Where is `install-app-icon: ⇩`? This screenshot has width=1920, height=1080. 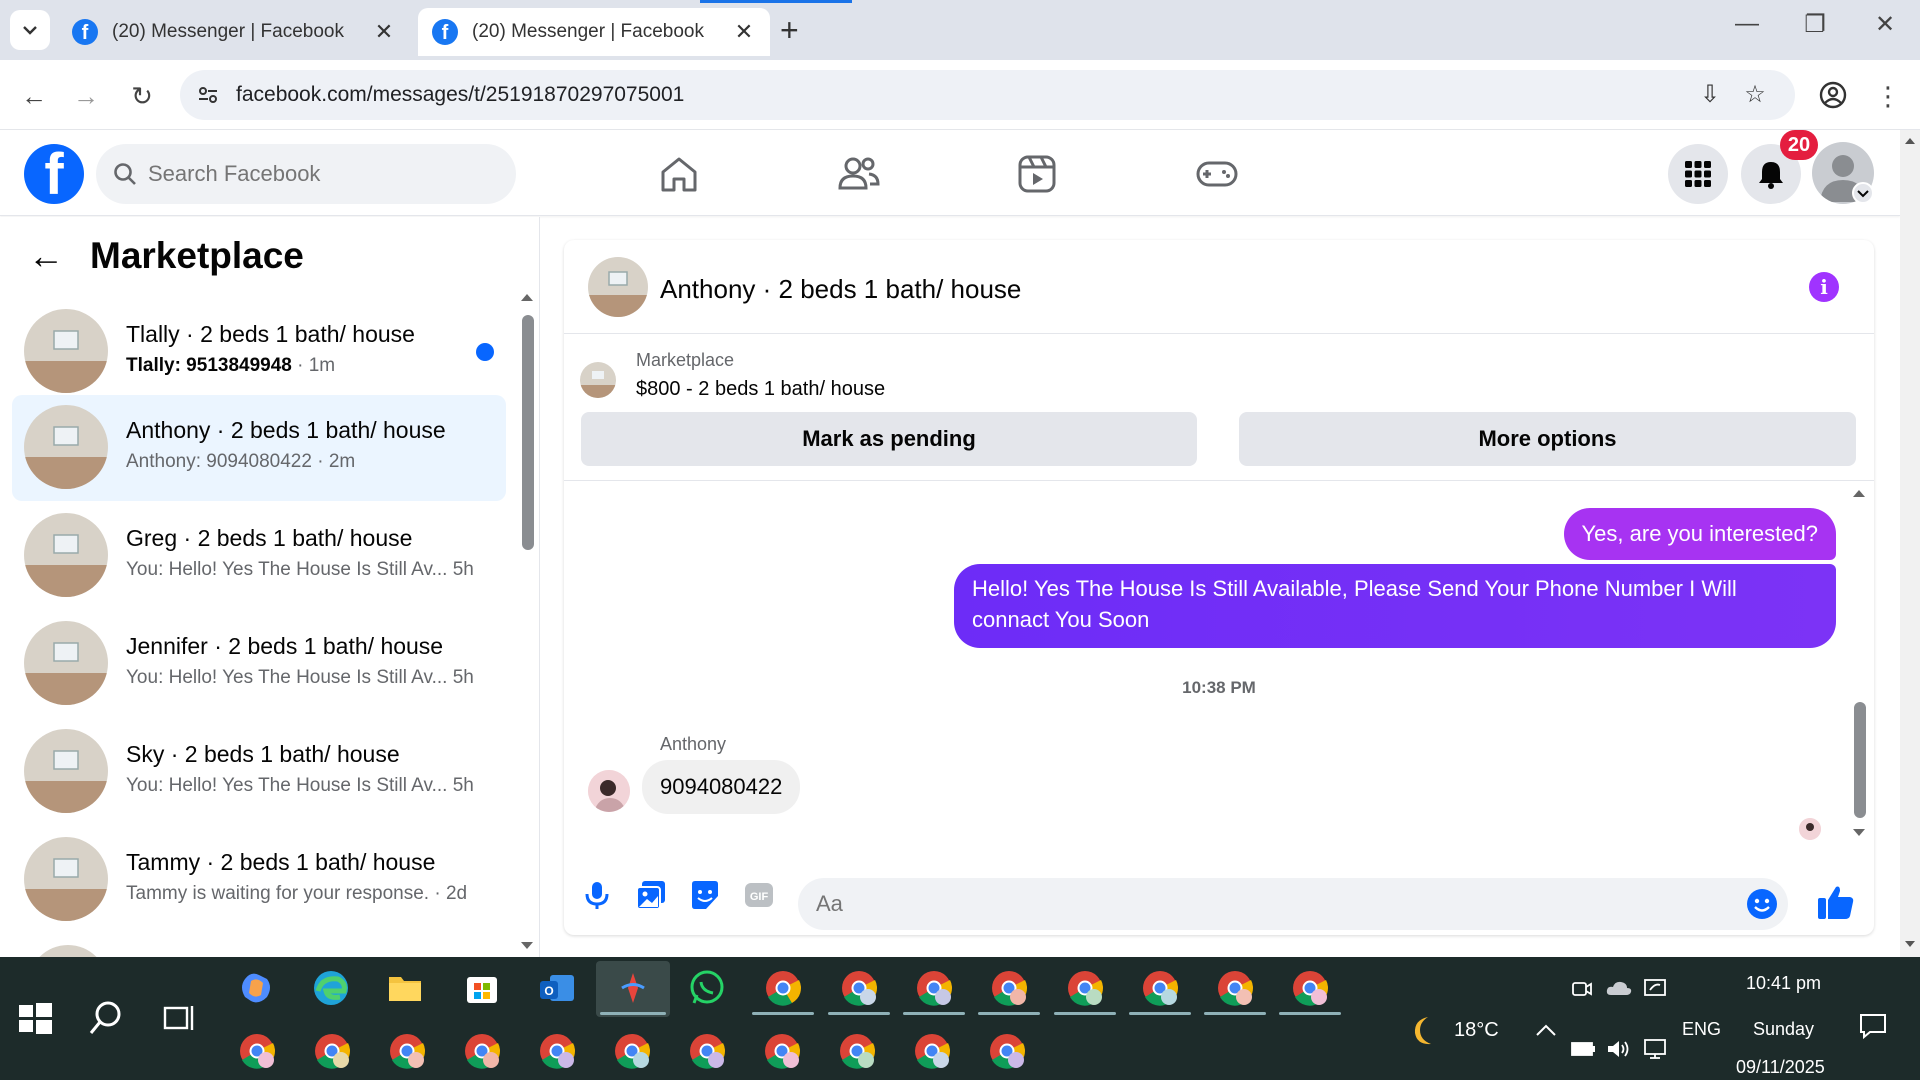
install-app-icon: ⇩ is located at coordinates (1710, 95).